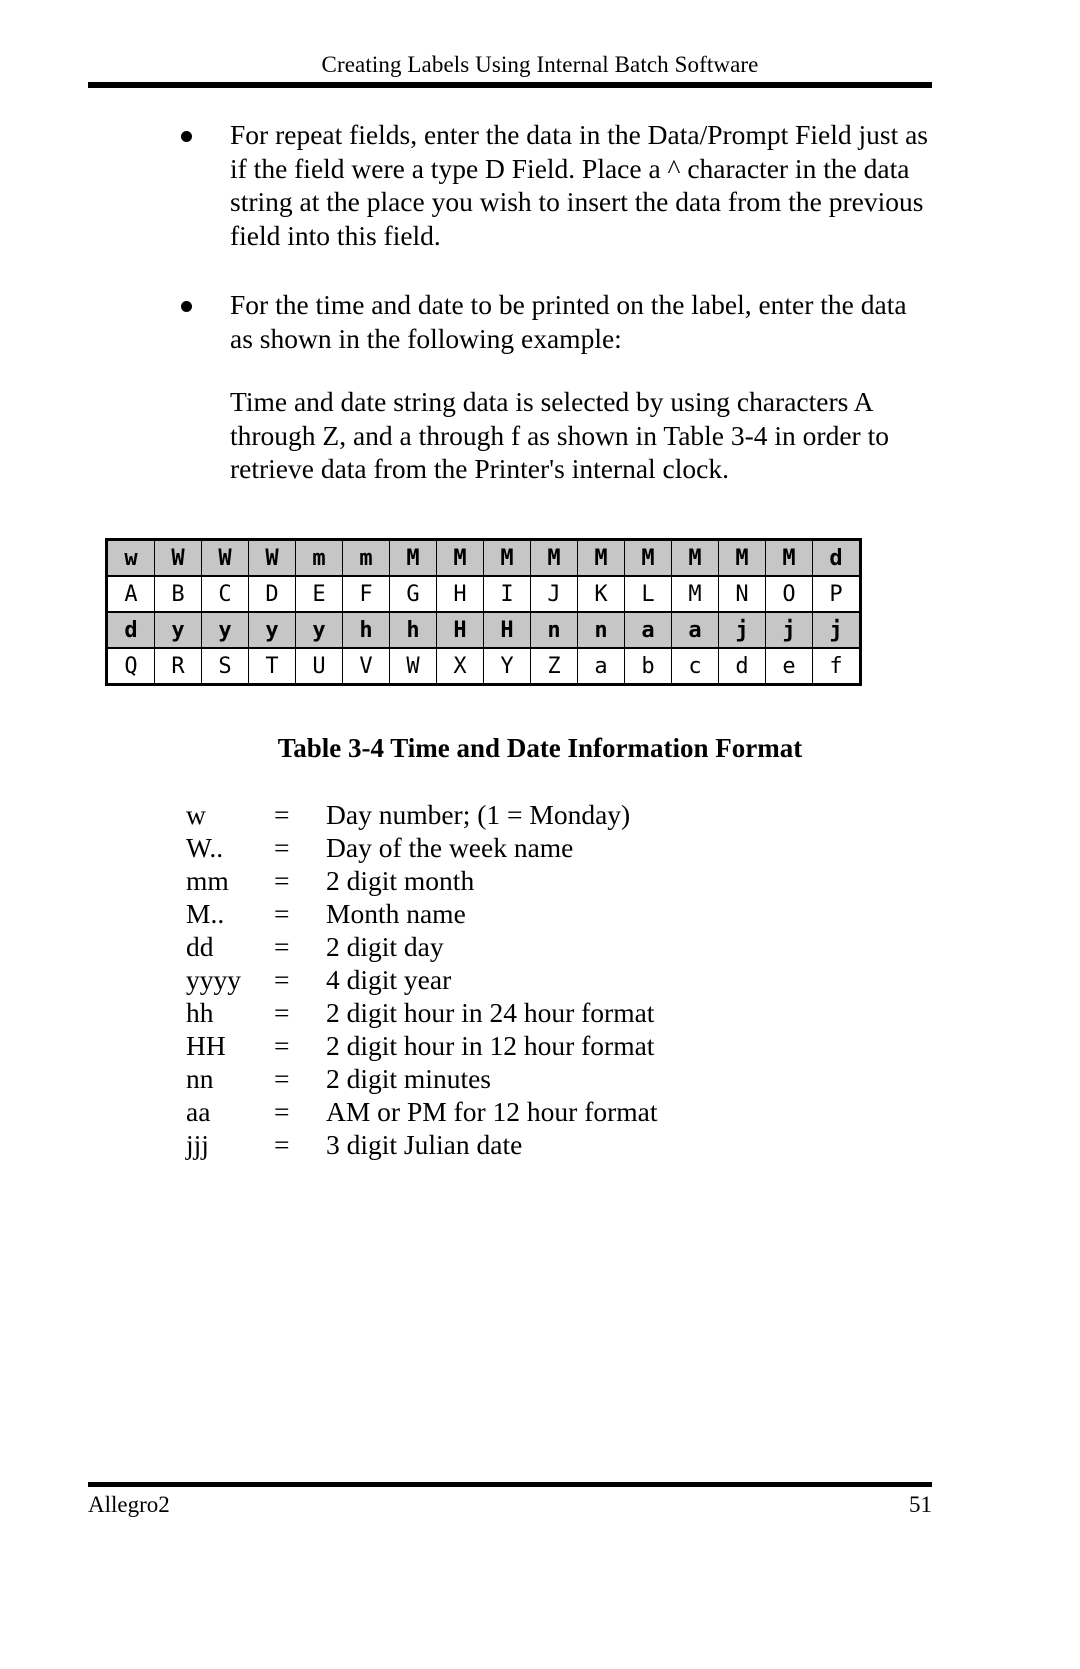  What do you see at coordinates (225, 594) in the screenshot?
I see `table-cell: C` at bounding box center [225, 594].